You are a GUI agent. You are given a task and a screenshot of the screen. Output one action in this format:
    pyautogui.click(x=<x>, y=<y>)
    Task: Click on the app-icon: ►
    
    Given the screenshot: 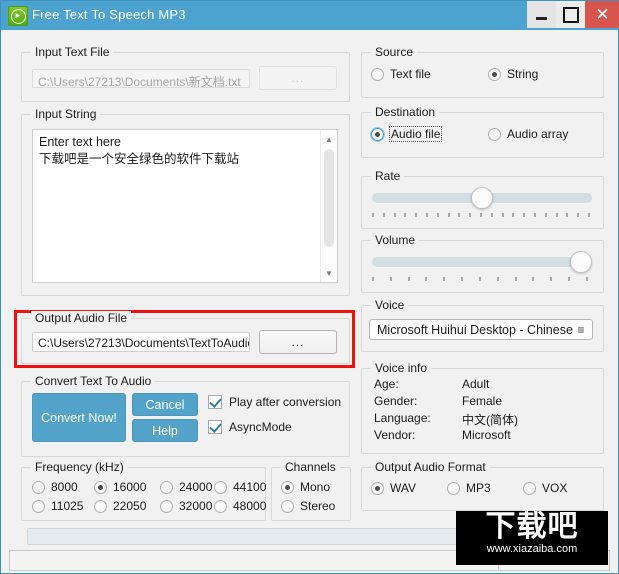 What is the action you would take?
    pyautogui.click(x=18, y=16)
    